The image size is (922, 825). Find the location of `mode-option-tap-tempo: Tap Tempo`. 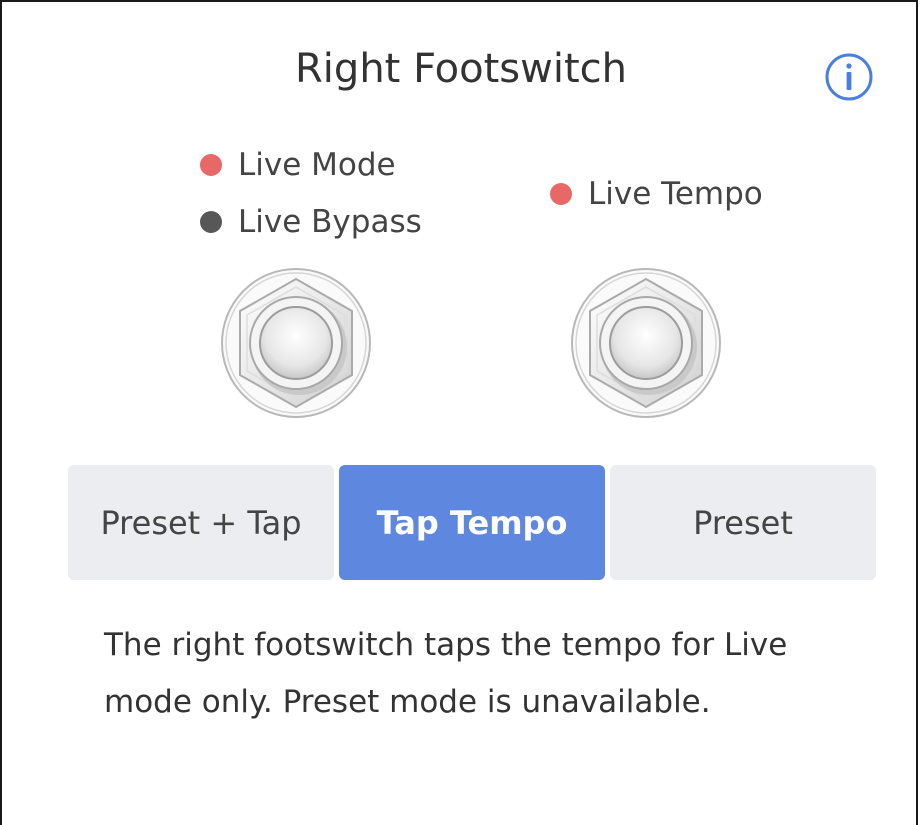

mode-option-tap-tempo: Tap Tempo is located at coordinates (472, 522).